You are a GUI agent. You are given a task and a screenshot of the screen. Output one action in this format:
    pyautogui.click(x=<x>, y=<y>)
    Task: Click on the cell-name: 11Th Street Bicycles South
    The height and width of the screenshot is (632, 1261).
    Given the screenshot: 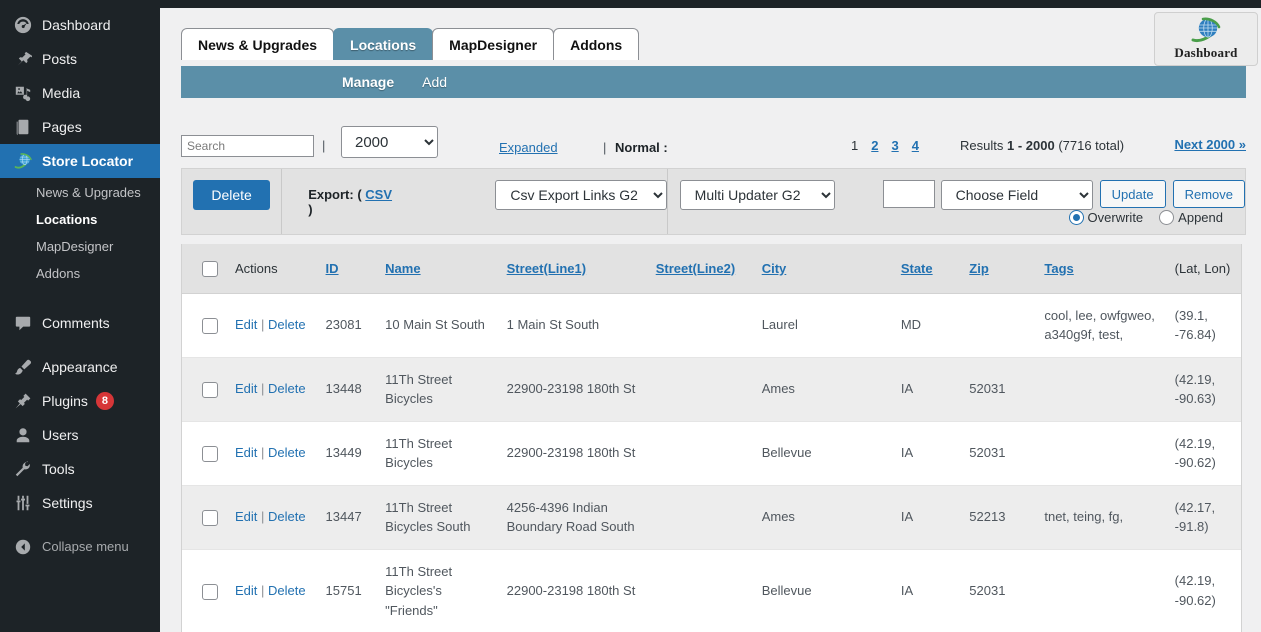 What is the action you would take?
    pyautogui.click(x=446, y=517)
    